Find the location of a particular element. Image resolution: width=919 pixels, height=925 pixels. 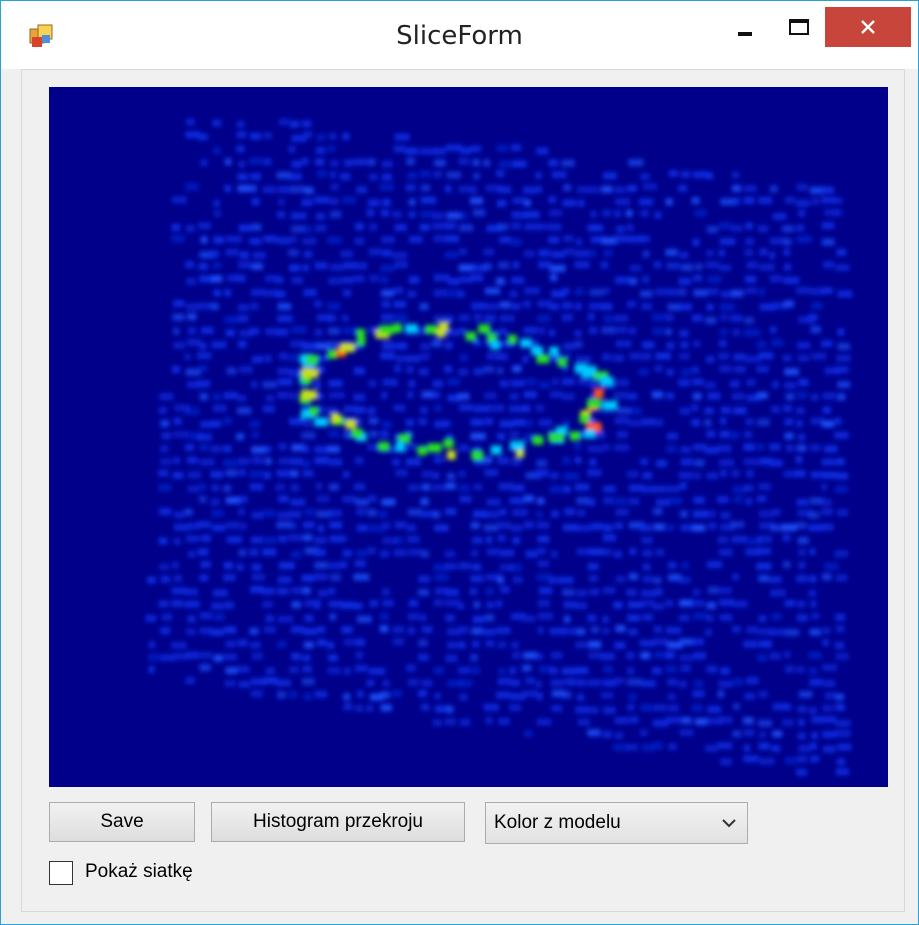

maximize-button is located at coordinates (799, 27).